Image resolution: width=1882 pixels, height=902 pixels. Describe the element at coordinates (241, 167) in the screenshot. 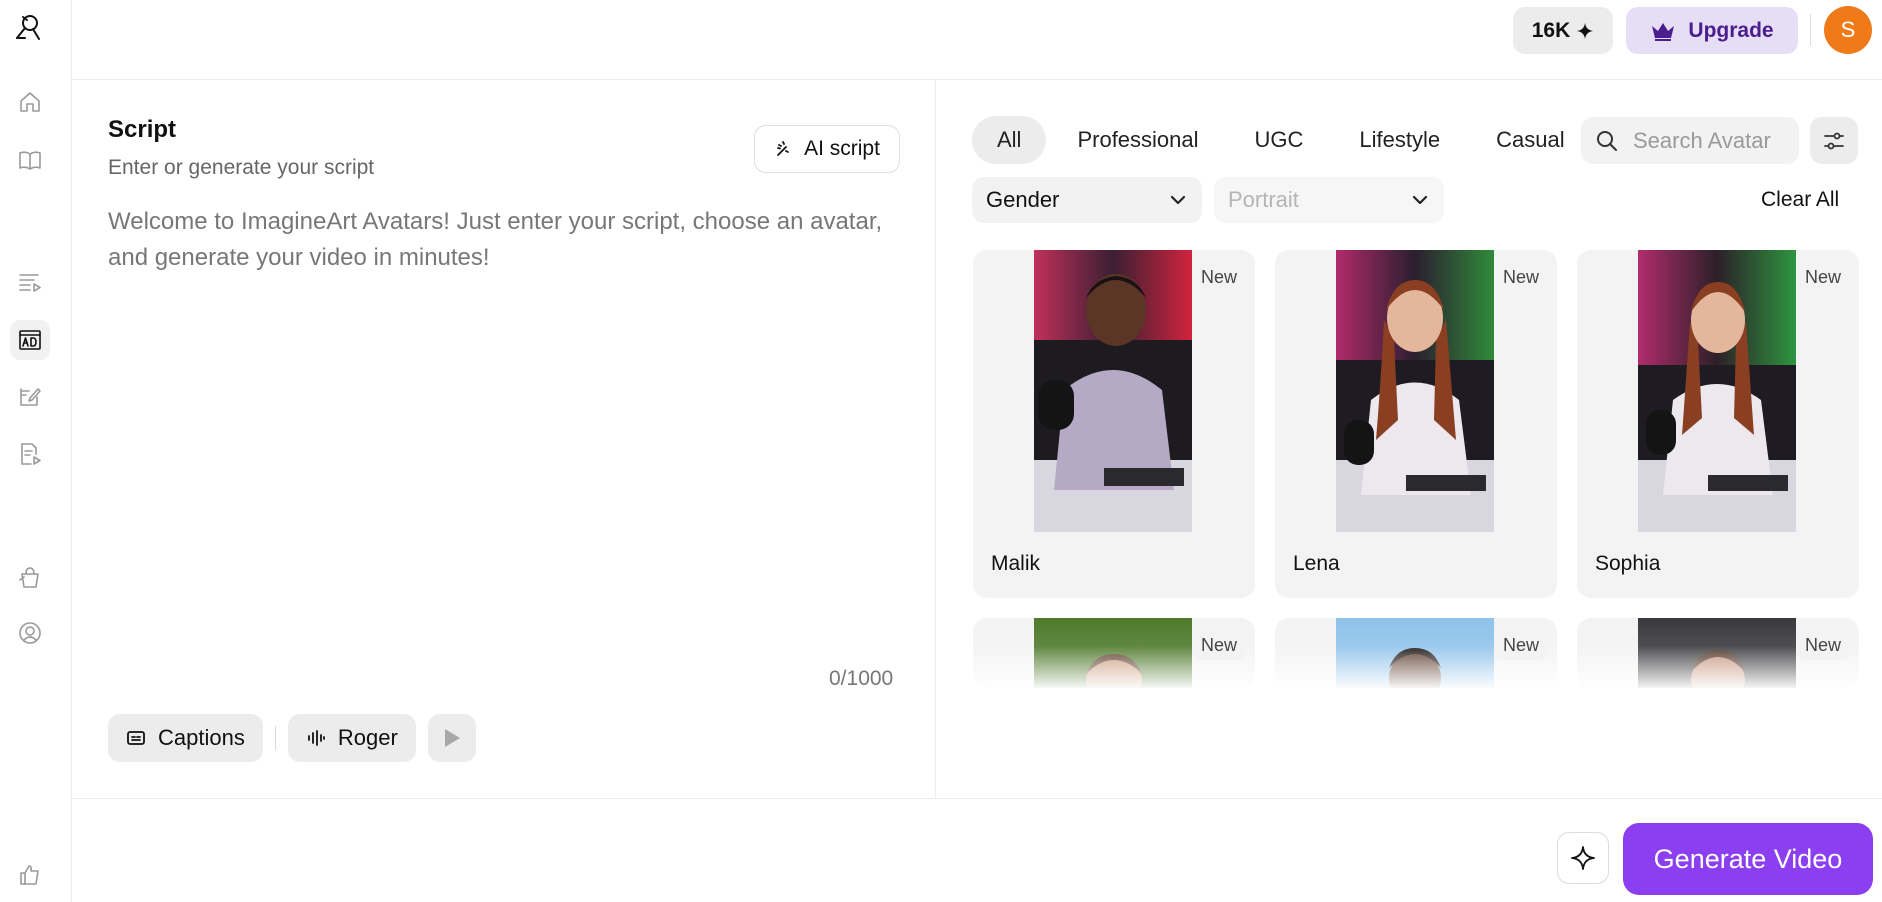

I see `script-subtitle: Enter or generate your script` at that location.